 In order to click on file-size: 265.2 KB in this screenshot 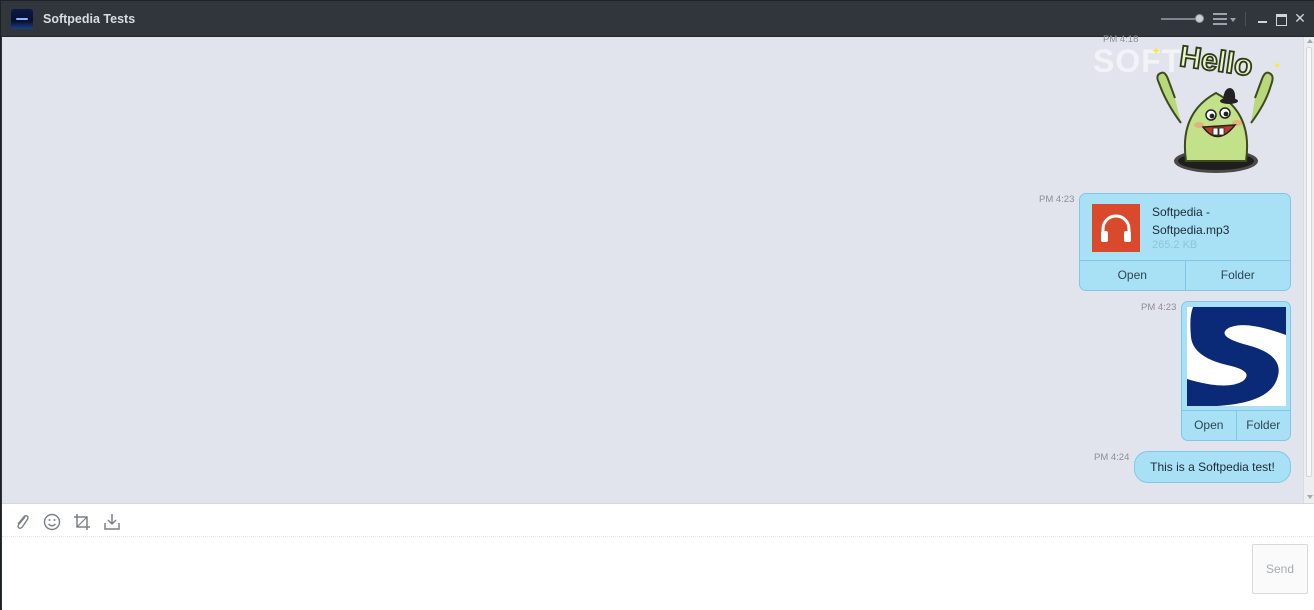, I will do `click(1175, 245)`.